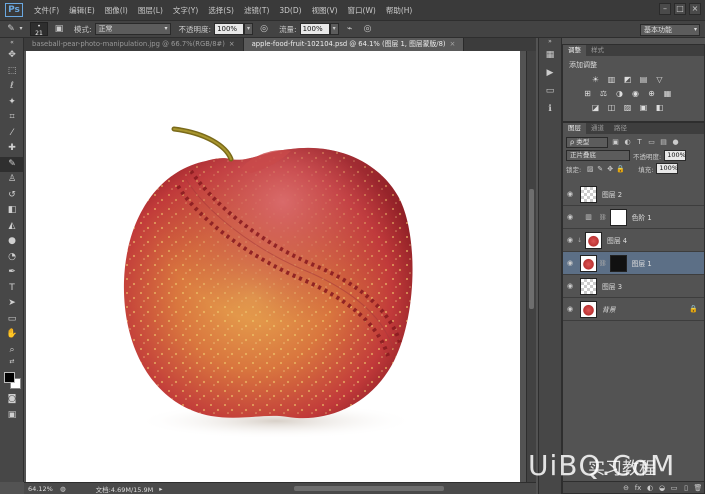 The image size is (705, 494). What do you see at coordinates (12, 56) in the screenshot?
I see `move-tool-icon: ✥` at bounding box center [12, 56].